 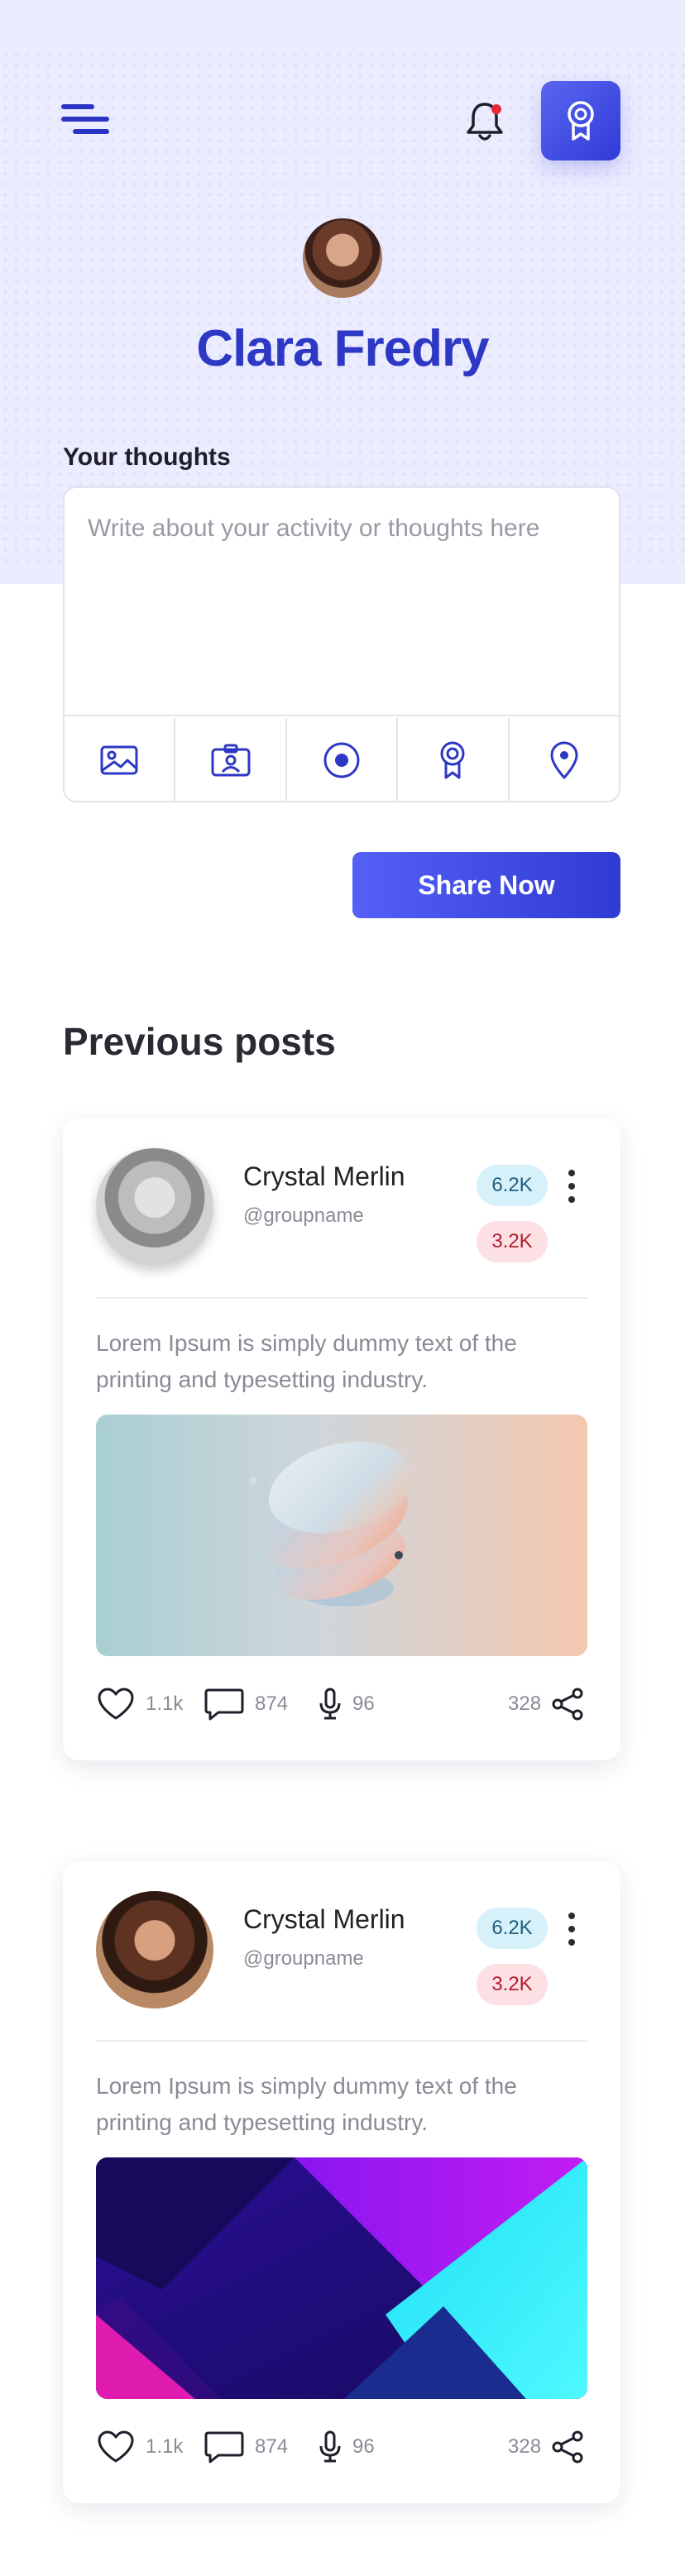 What do you see at coordinates (330, 1523) in the screenshot?
I see `abstract-3d-shape` at bounding box center [330, 1523].